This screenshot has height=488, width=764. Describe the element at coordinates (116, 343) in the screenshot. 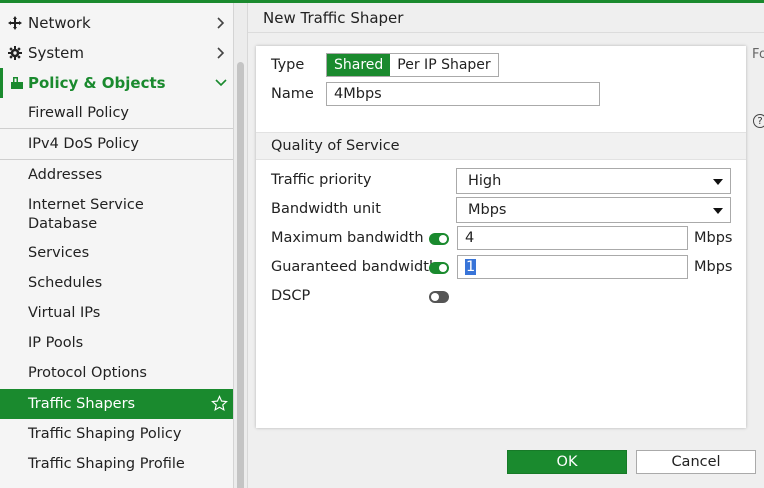

I see `sidebar-item-ip-pools: IP Pools` at that location.